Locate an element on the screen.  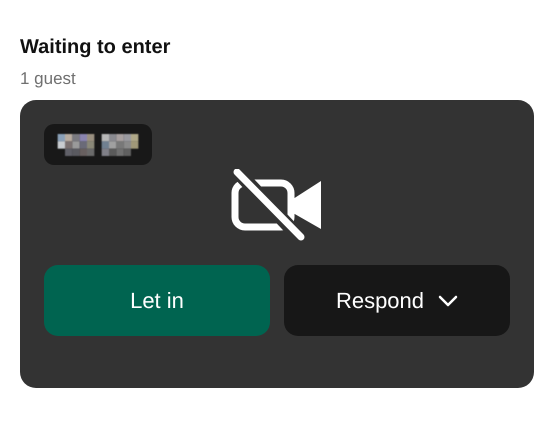
section-title: Waiting to enter is located at coordinates (96, 47).